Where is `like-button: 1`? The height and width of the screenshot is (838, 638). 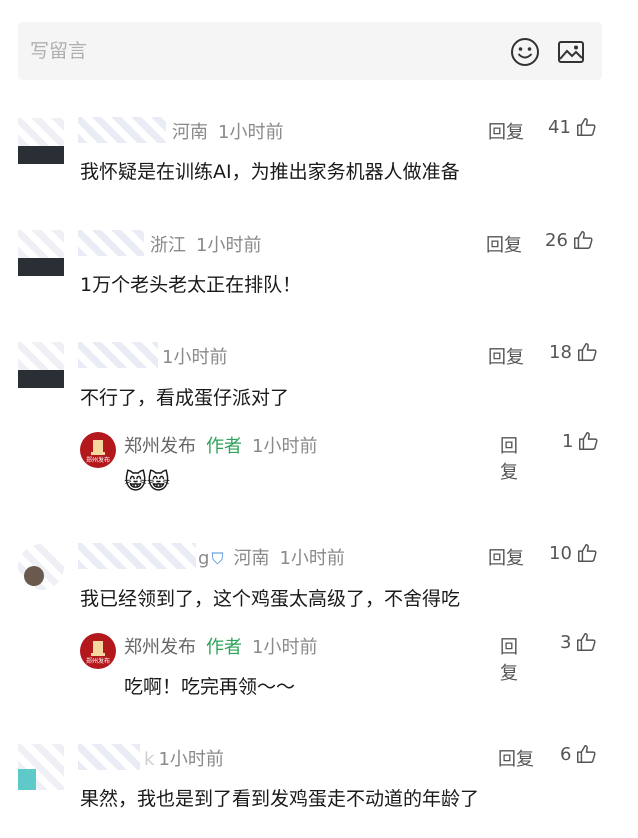 like-button: 1 is located at coordinates (580, 441).